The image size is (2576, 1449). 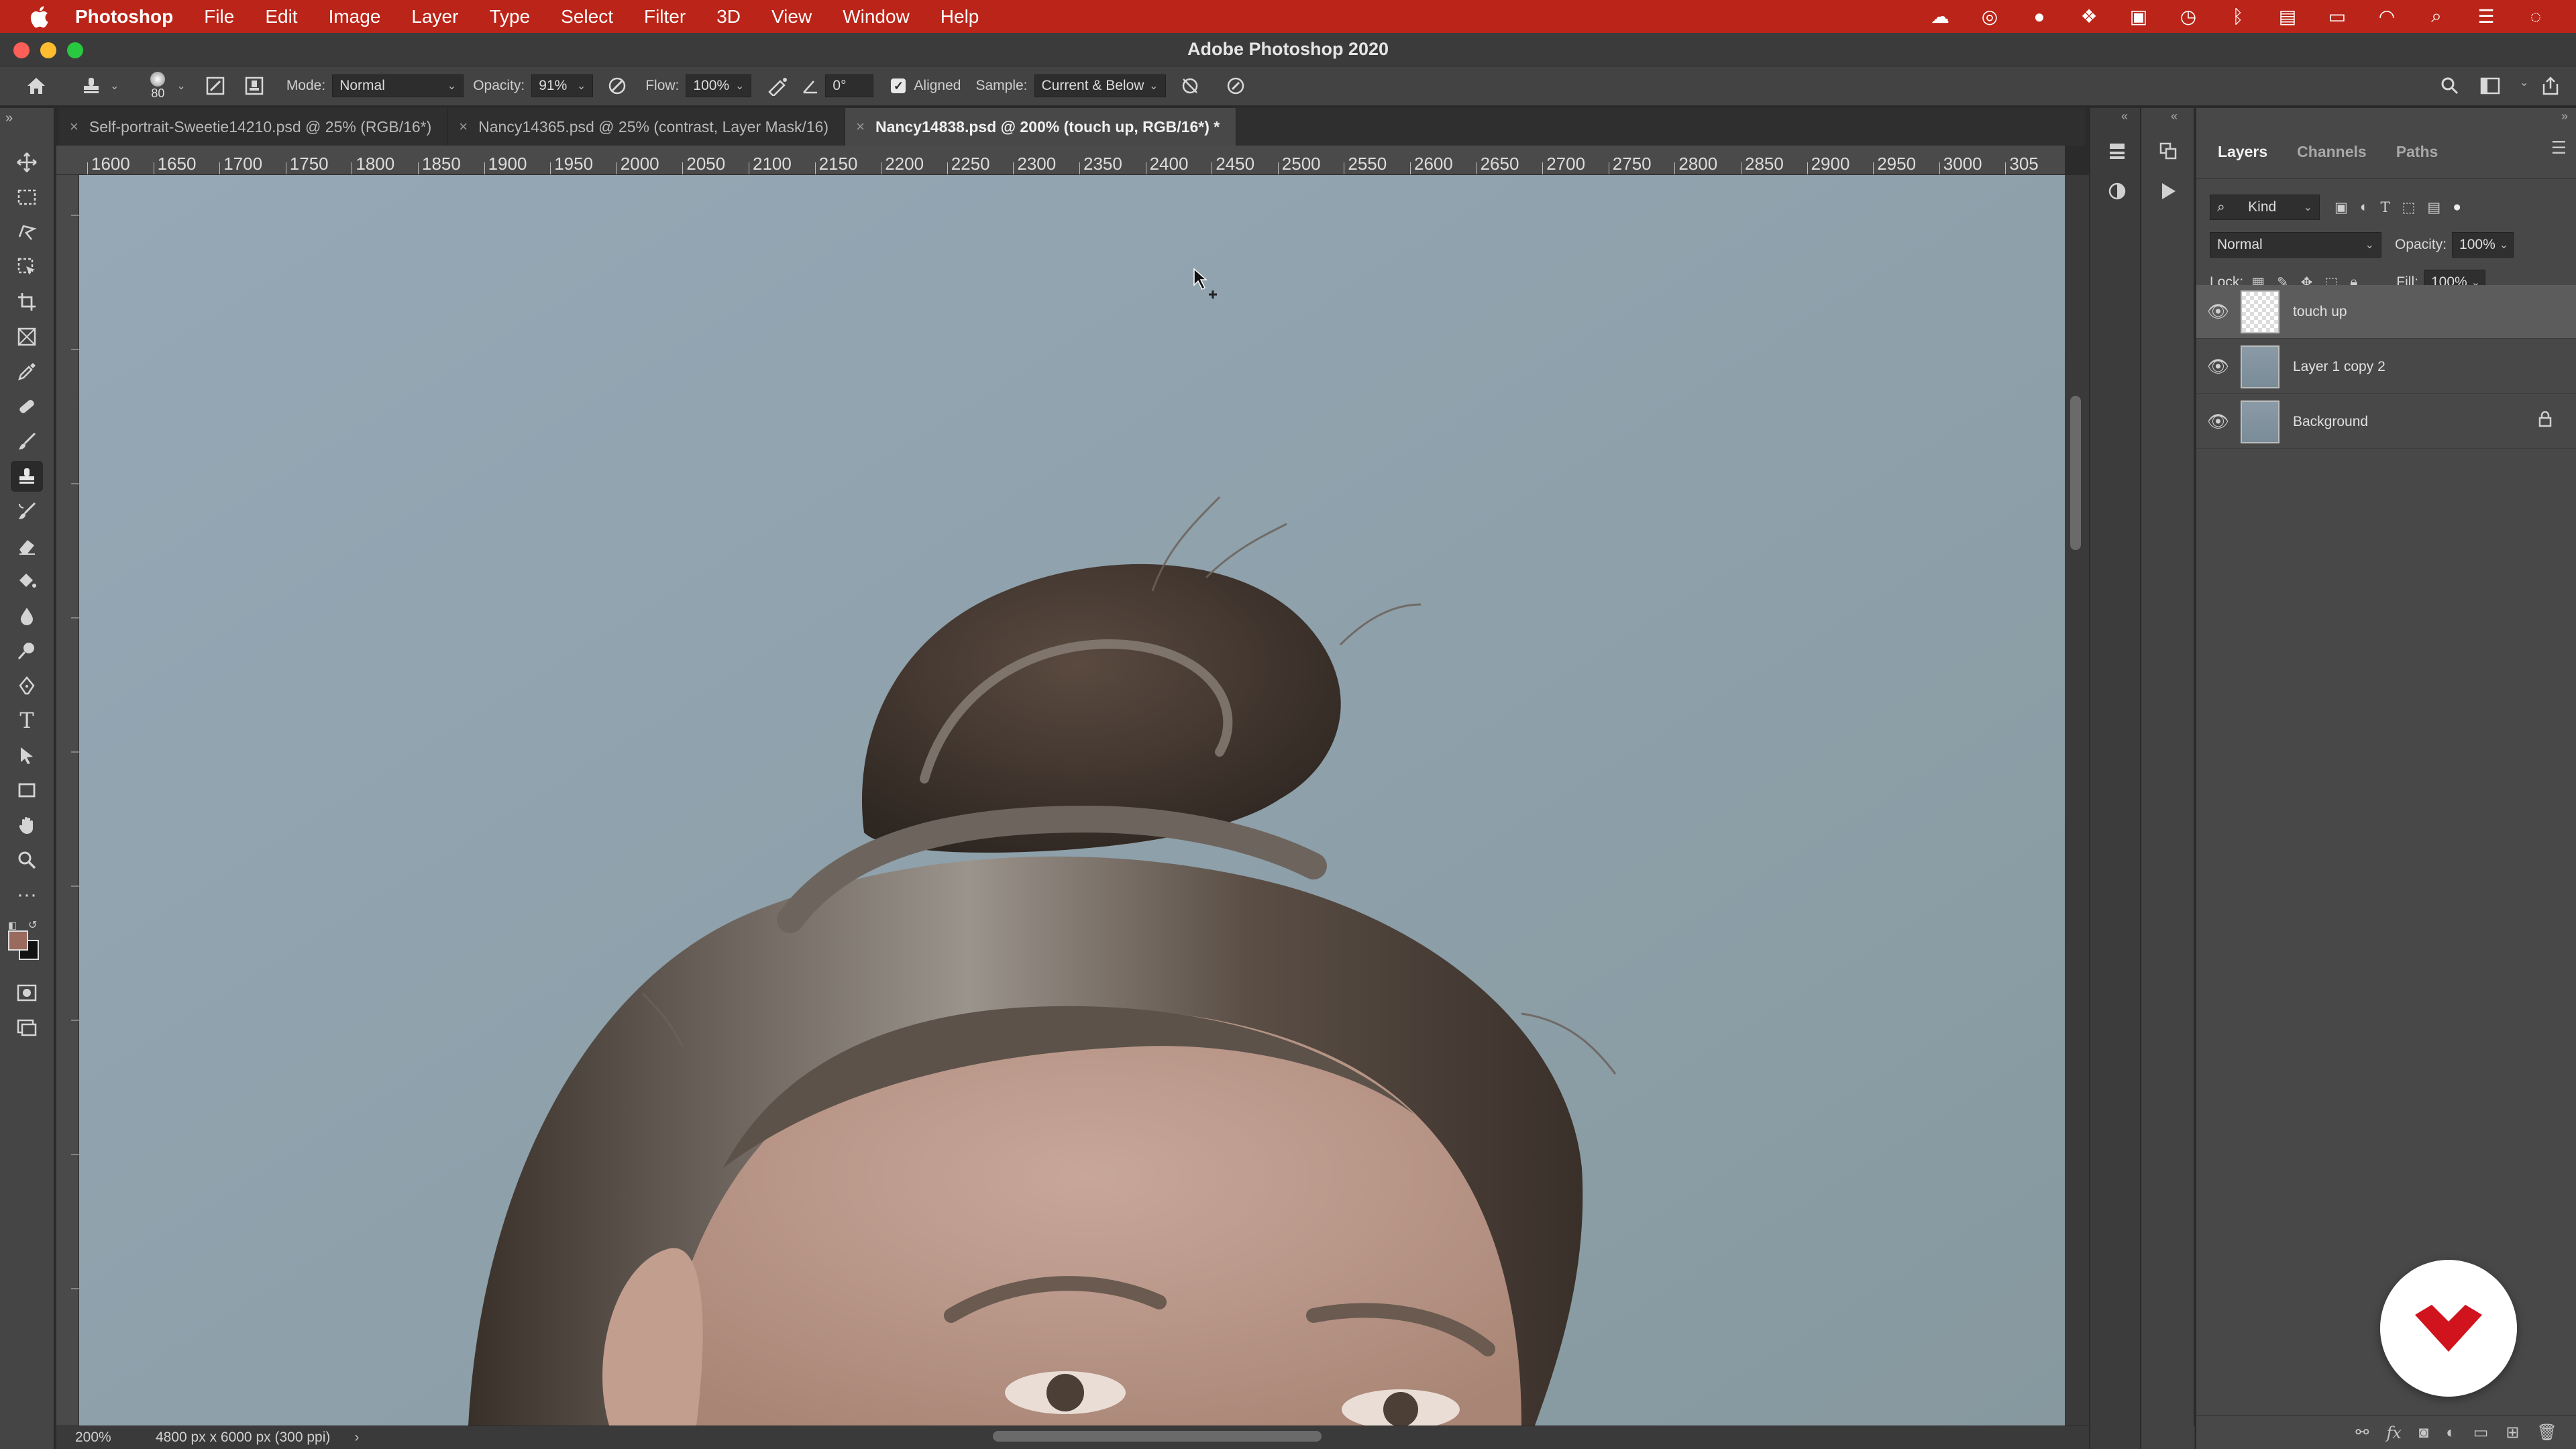 I want to click on link-layers-icon: ⚯, so click(x=2362, y=1432).